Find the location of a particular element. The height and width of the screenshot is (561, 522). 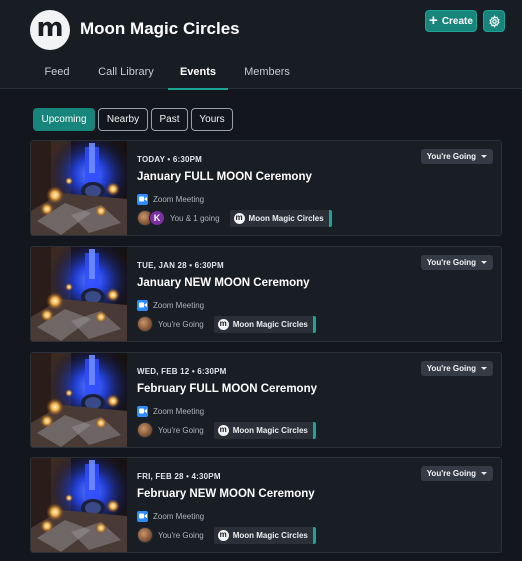

filter-nearby: Nearby is located at coordinates (123, 119).